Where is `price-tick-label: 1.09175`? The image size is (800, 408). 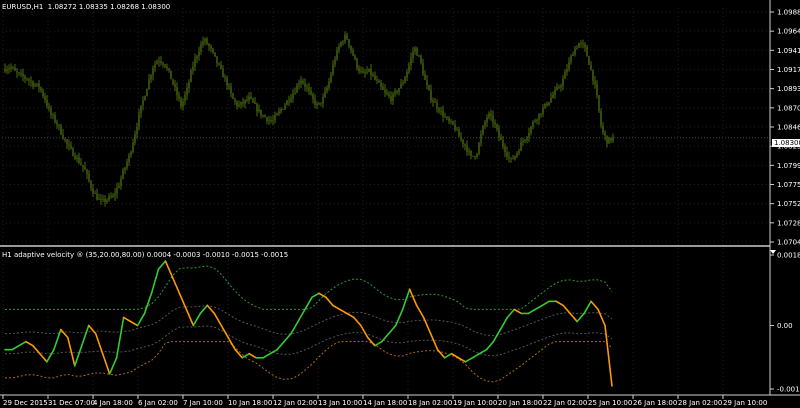
price-tick-label: 1.09175 is located at coordinates (788, 70).